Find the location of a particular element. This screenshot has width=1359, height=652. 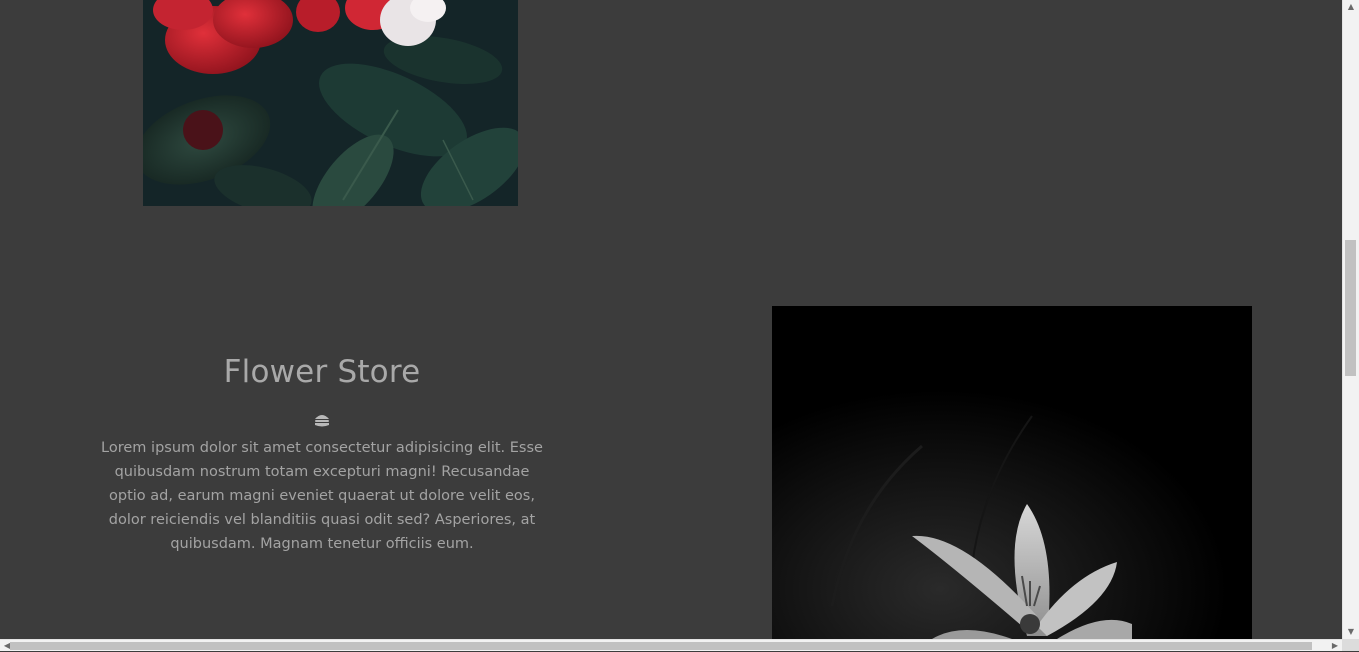

red-flowers-image is located at coordinates (330, 103).